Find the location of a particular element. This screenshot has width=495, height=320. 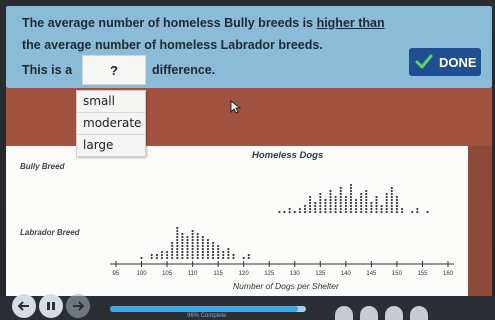

x-tick-label: 95 is located at coordinates (116, 274).